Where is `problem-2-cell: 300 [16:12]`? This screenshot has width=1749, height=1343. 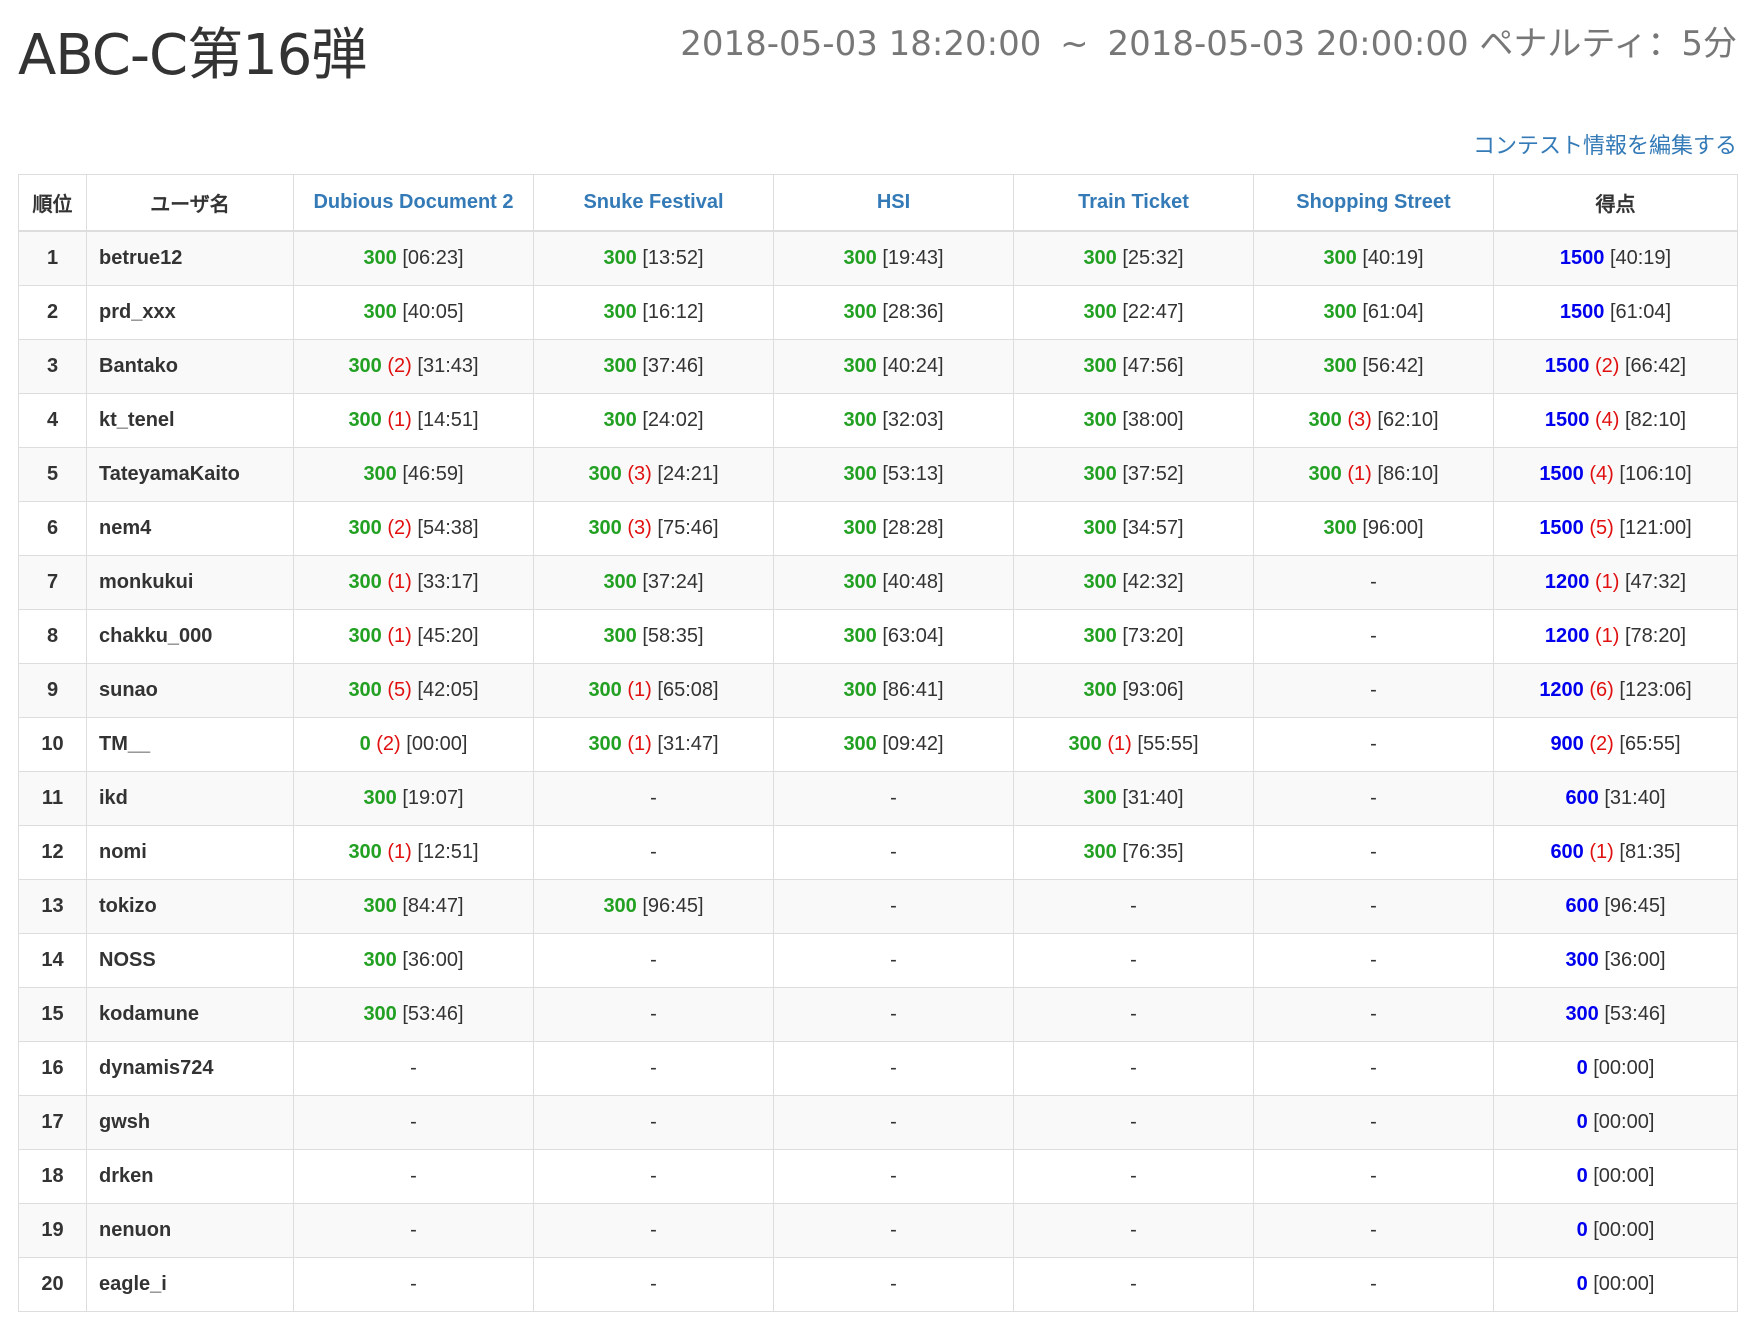 problem-2-cell: 300 [16:12] is located at coordinates (653, 312).